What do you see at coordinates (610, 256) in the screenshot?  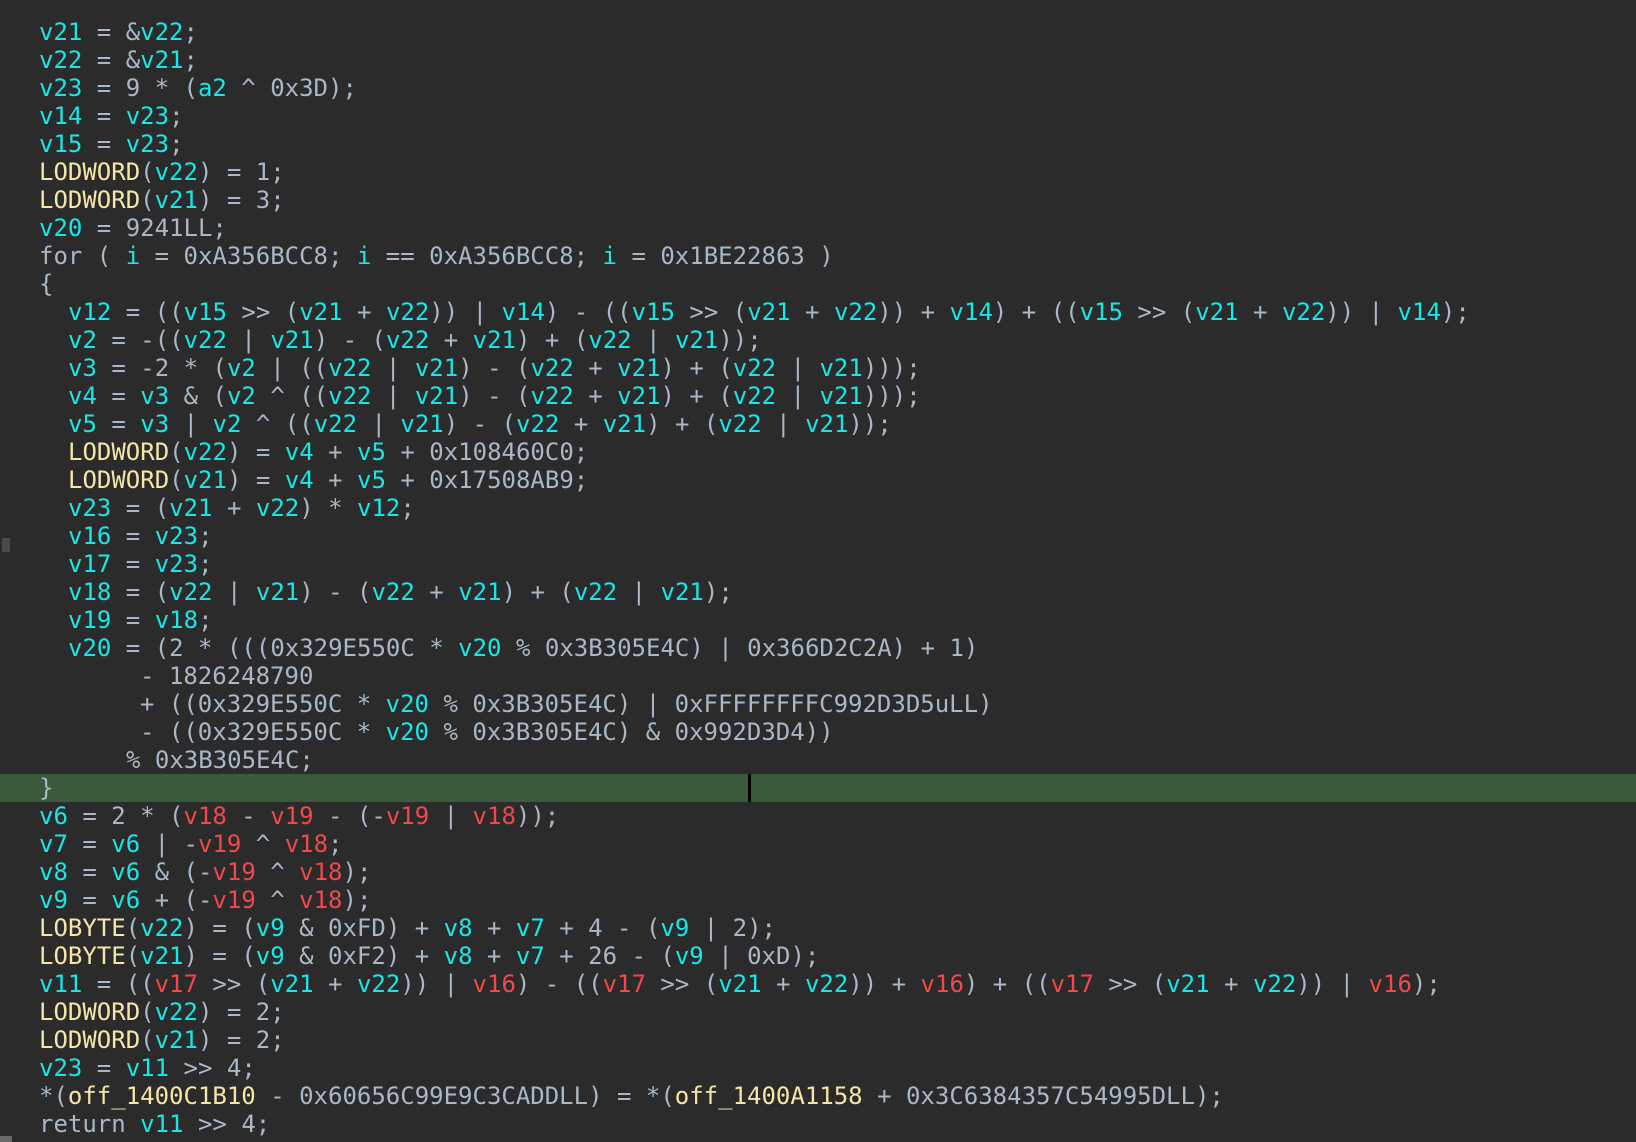 I see `variable-token: i` at bounding box center [610, 256].